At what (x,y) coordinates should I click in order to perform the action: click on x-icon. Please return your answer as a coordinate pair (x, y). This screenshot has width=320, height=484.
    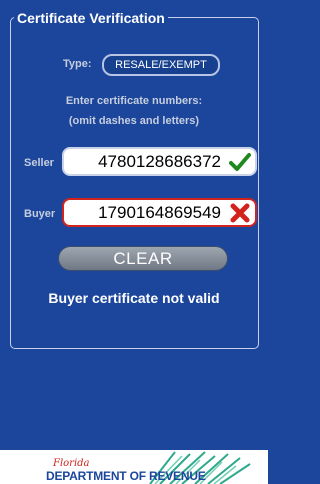
    Looking at the image, I should click on (240, 213).